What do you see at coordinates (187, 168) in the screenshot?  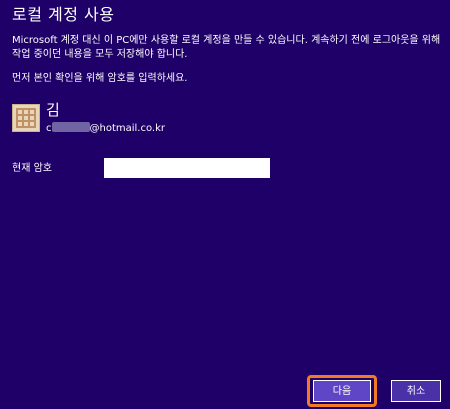 I see `current-password-input` at bounding box center [187, 168].